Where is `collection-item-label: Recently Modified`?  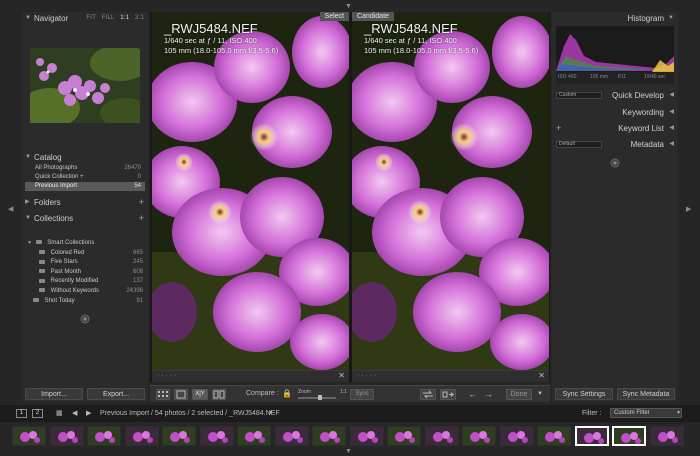
collection-item-label: Recently Modified is located at coordinates (74, 281).